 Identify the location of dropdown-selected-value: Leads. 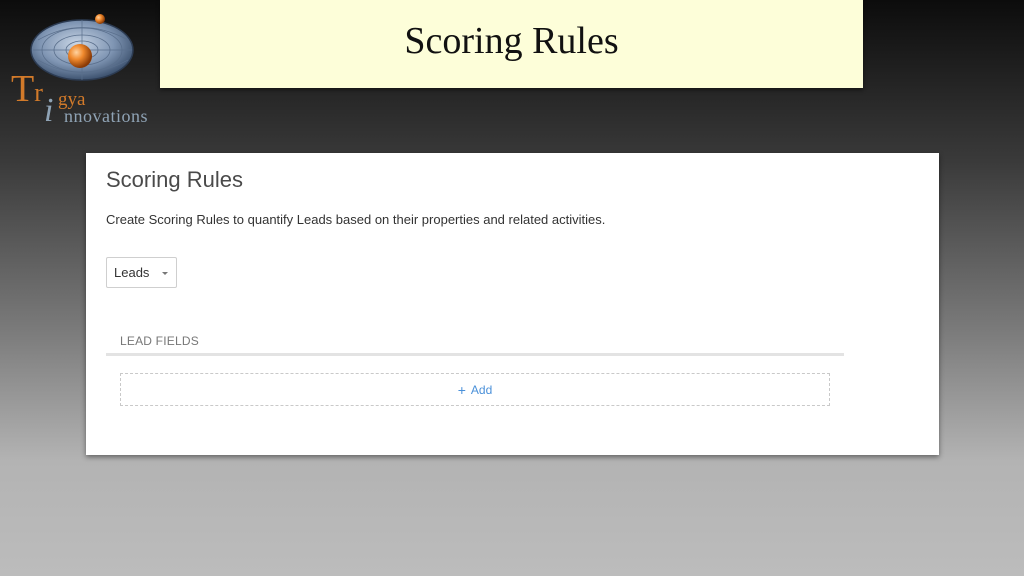
(132, 272).